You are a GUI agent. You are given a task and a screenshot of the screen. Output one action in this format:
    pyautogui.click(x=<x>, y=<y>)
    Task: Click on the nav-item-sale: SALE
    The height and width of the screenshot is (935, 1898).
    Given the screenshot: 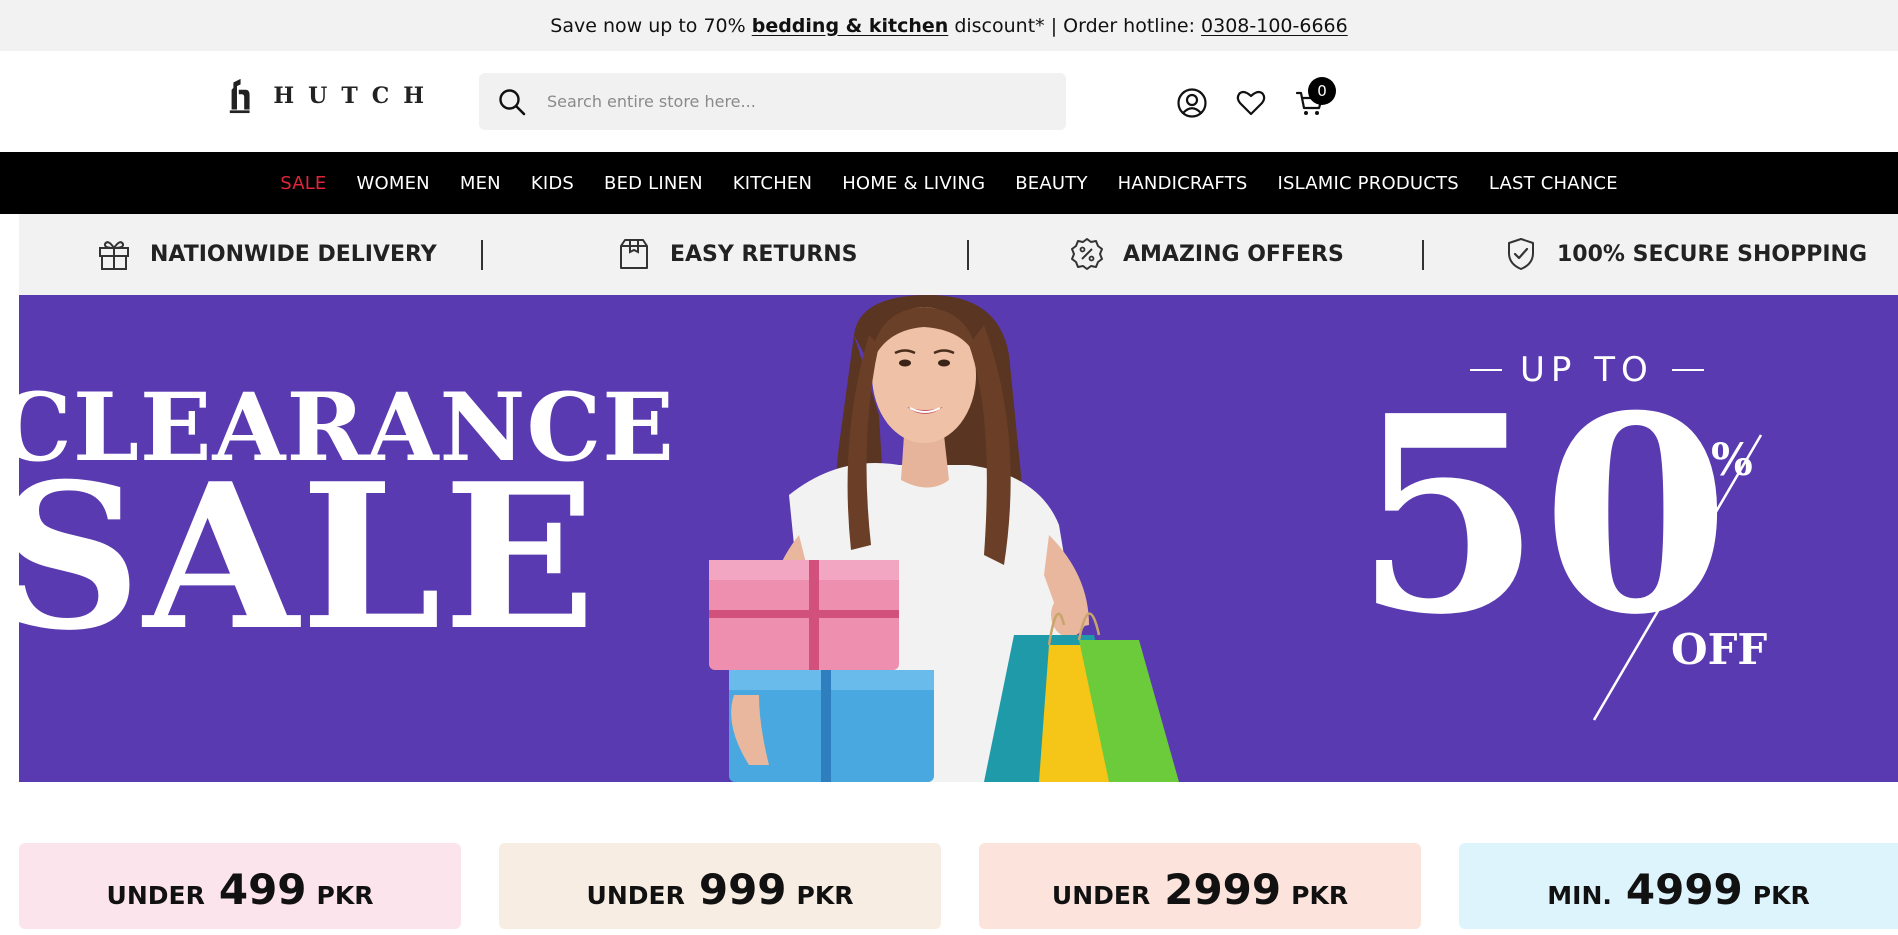 What is the action you would take?
    pyautogui.click(x=303, y=183)
    